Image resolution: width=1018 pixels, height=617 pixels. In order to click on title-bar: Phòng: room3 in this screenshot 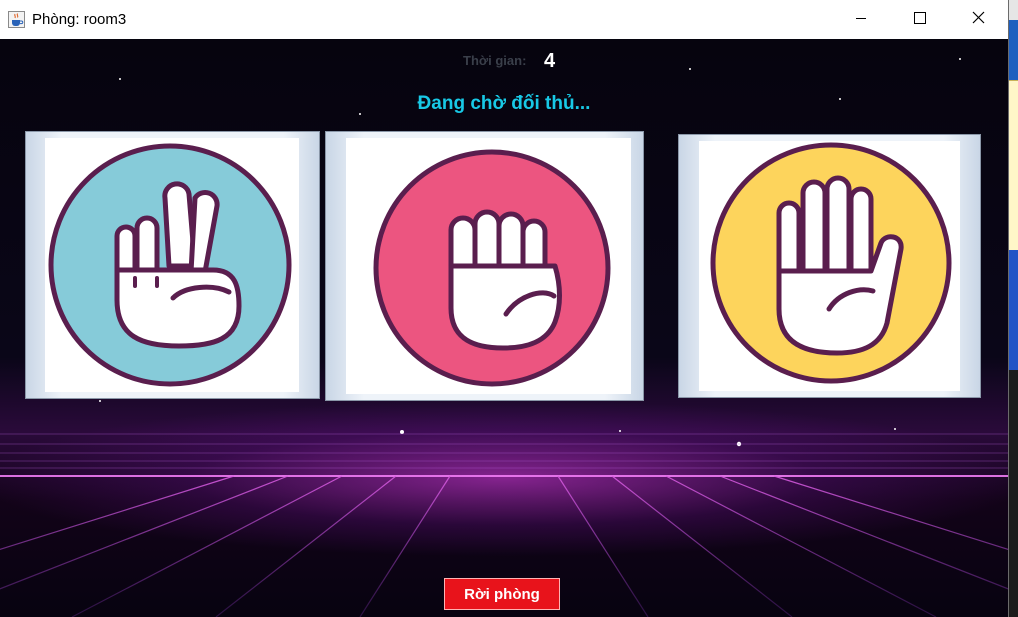, I will do `click(504, 19)`.